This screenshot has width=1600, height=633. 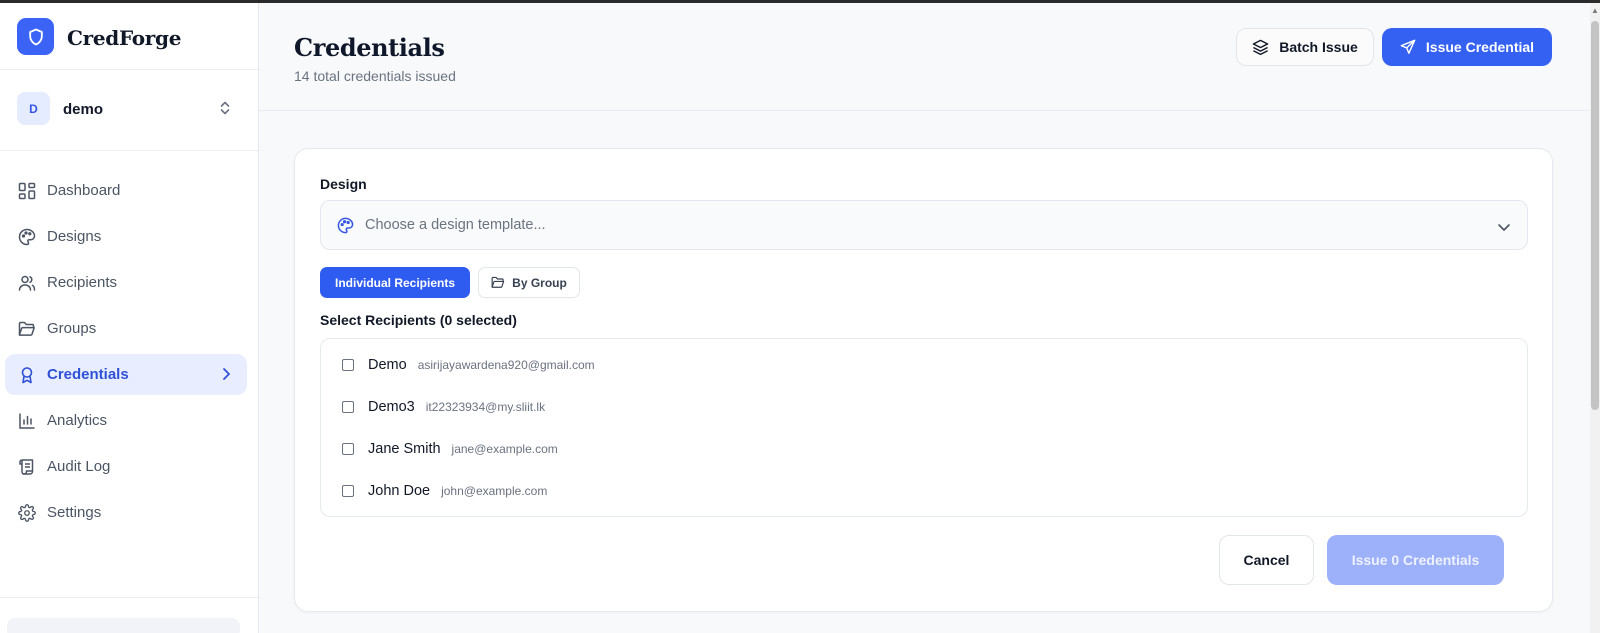 I want to click on shield-logo-icon, so click(x=35, y=36).